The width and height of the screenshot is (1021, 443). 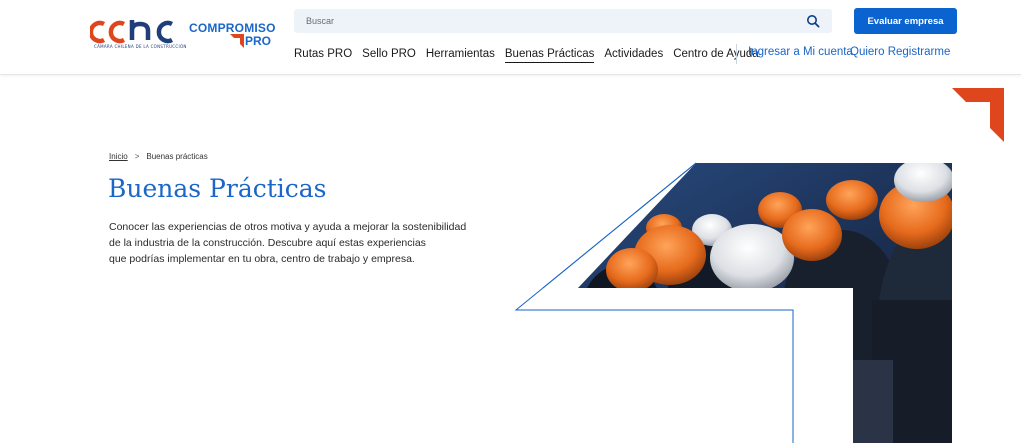 I want to click on breadcrumb-current: Buenas prácticas, so click(x=177, y=156).